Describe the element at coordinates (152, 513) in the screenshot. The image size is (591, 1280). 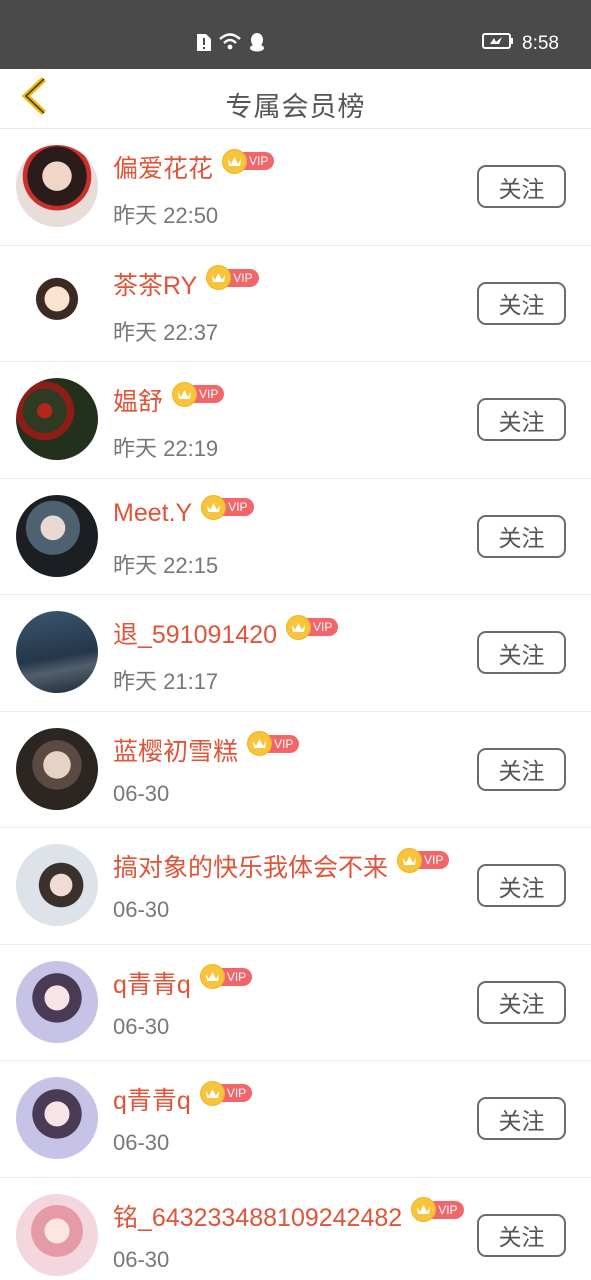
I see `member-name: Meet.Y` at that location.